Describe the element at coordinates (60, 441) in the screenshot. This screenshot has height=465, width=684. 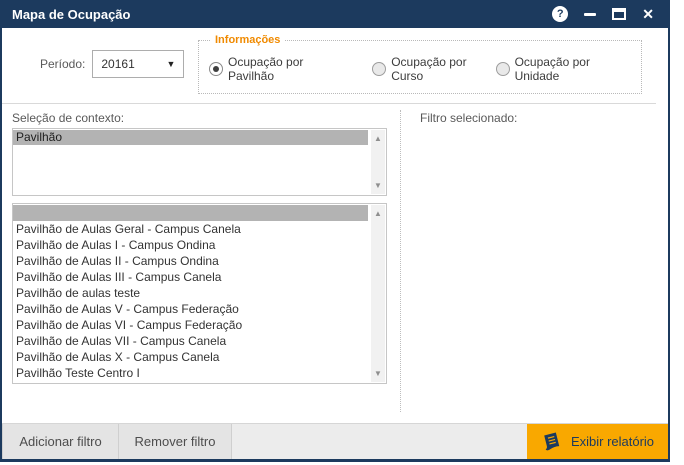
I see `add-filter-button: Adicionar filtro` at that location.